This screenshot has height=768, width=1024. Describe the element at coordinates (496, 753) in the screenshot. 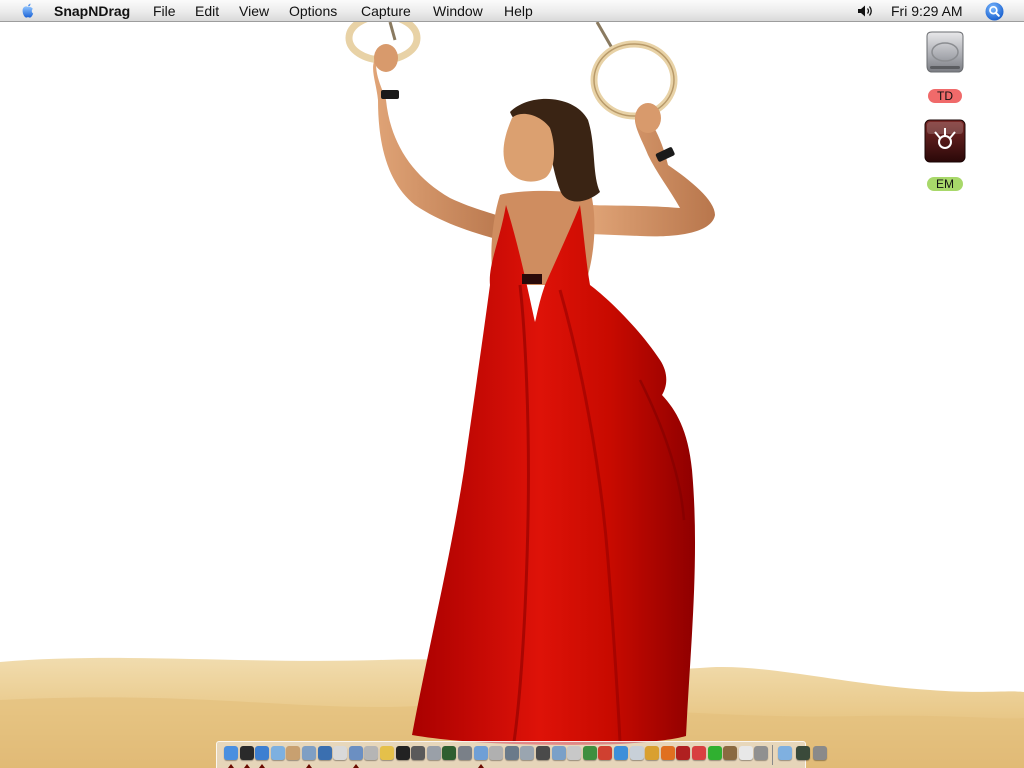

I see `dock-disk-utility-icon` at that location.